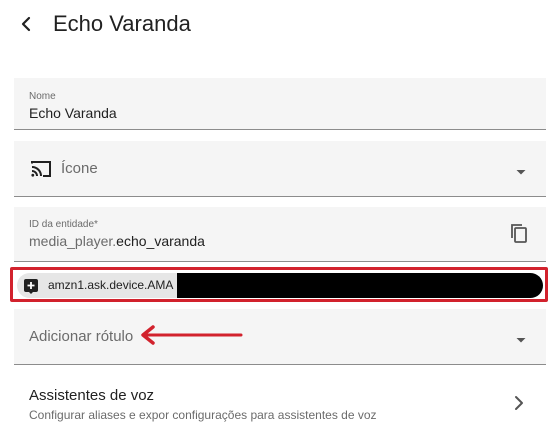 This screenshot has height=439, width=559. What do you see at coordinates (160, 241) in the screenshot?
I see `entity-id-suffix: echo_varanda` at bounding box center [160, 241].